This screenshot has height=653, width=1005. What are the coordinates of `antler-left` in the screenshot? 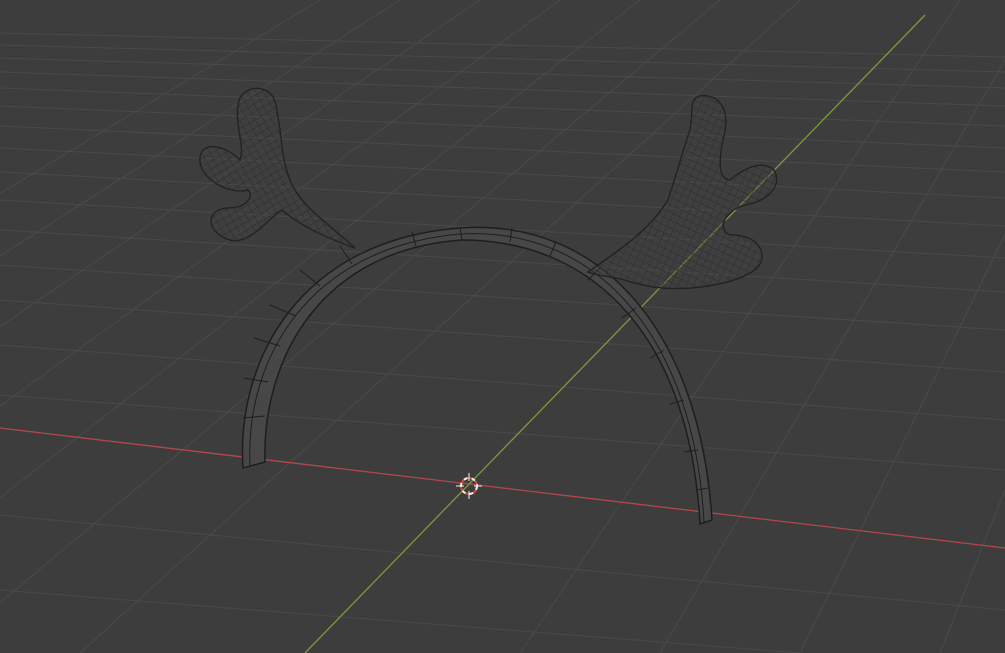 It's located at (277, 168).